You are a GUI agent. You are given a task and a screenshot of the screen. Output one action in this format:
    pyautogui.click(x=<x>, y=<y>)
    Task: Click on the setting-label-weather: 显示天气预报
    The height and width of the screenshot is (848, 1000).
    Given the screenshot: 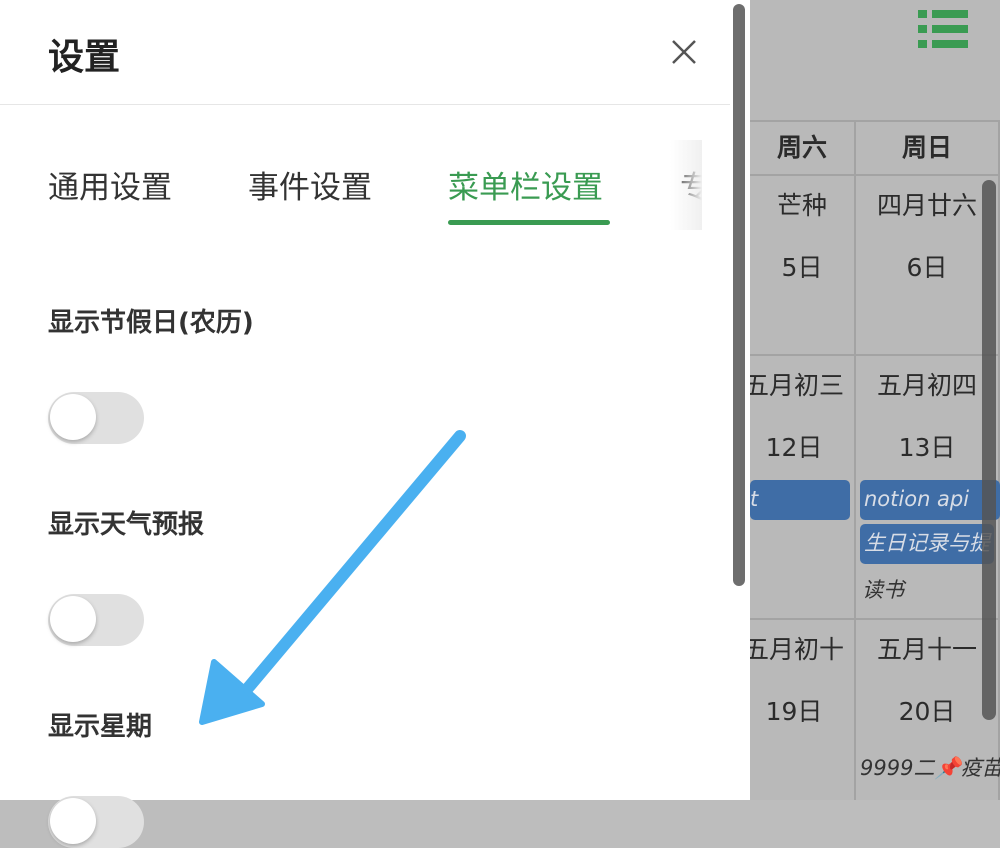 What is the action you would take?
    pyautogui.click(x=126, y=525)
    